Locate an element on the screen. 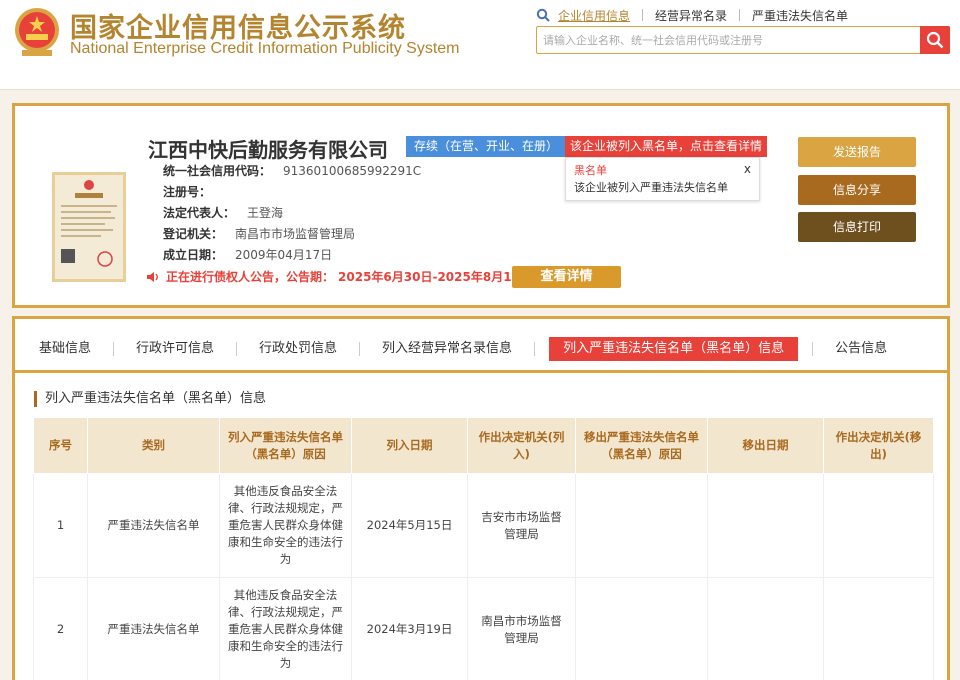 The height and width of the screenshot is (680, 960). top-nav: 企业信用信息 经营异常名录 严重违法失信名单 is located at coordinates (698, 15).